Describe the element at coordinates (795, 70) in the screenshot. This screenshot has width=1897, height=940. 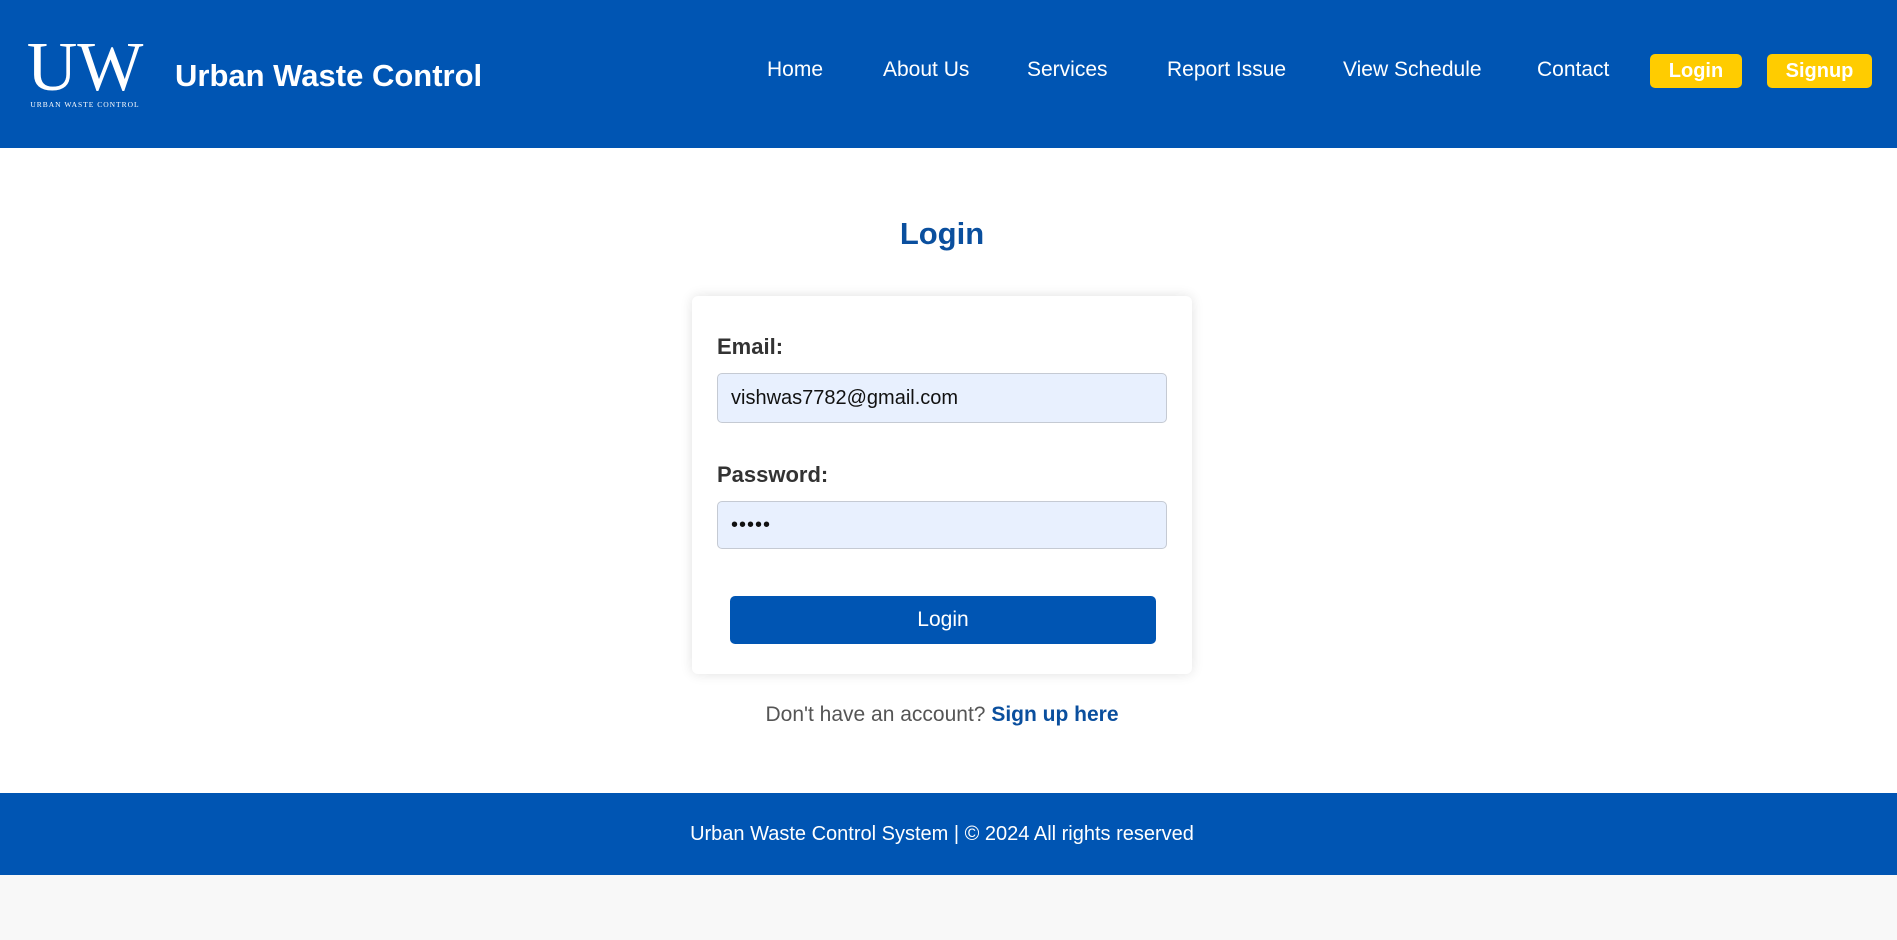
I see `nav-home: Home` at that location.